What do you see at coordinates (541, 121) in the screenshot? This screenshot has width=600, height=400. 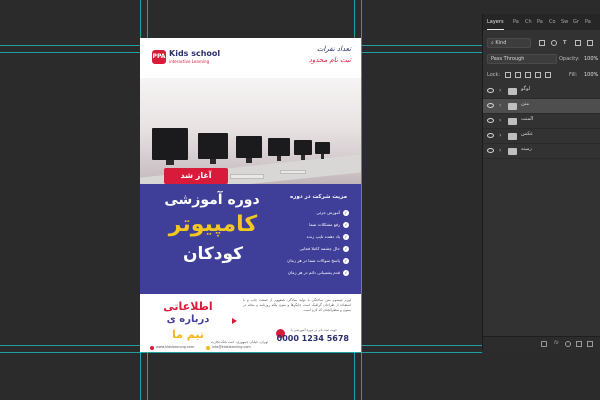 I see `layer-row: › المنت` at bounding box center [541, 121].